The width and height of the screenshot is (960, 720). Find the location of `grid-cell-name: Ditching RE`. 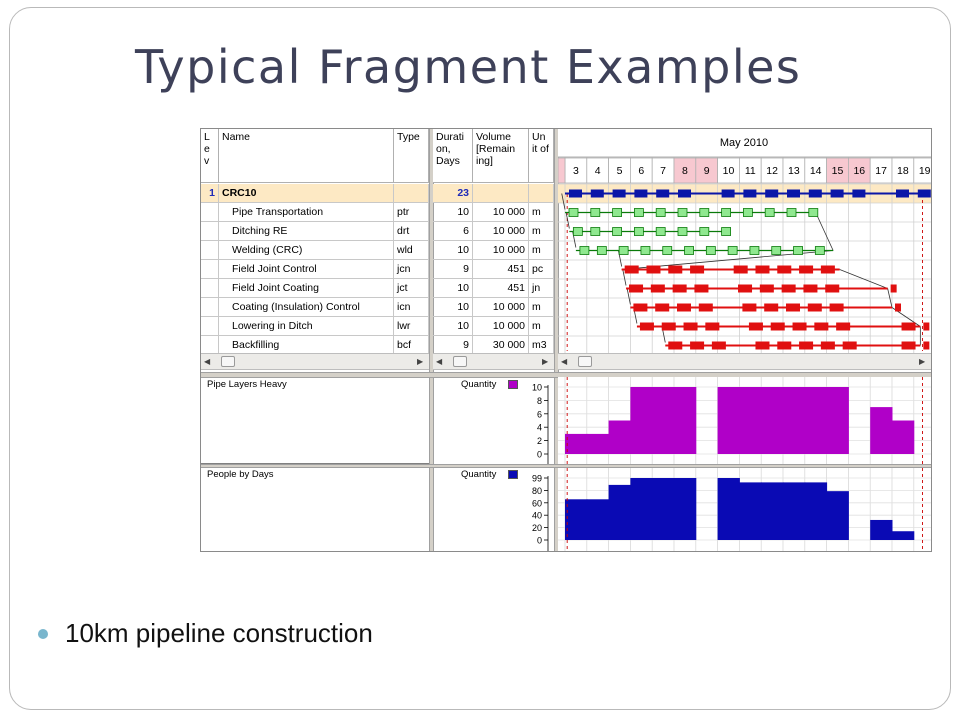

grid-cell-name: Ditching RE is located at coordinates (306, 231).